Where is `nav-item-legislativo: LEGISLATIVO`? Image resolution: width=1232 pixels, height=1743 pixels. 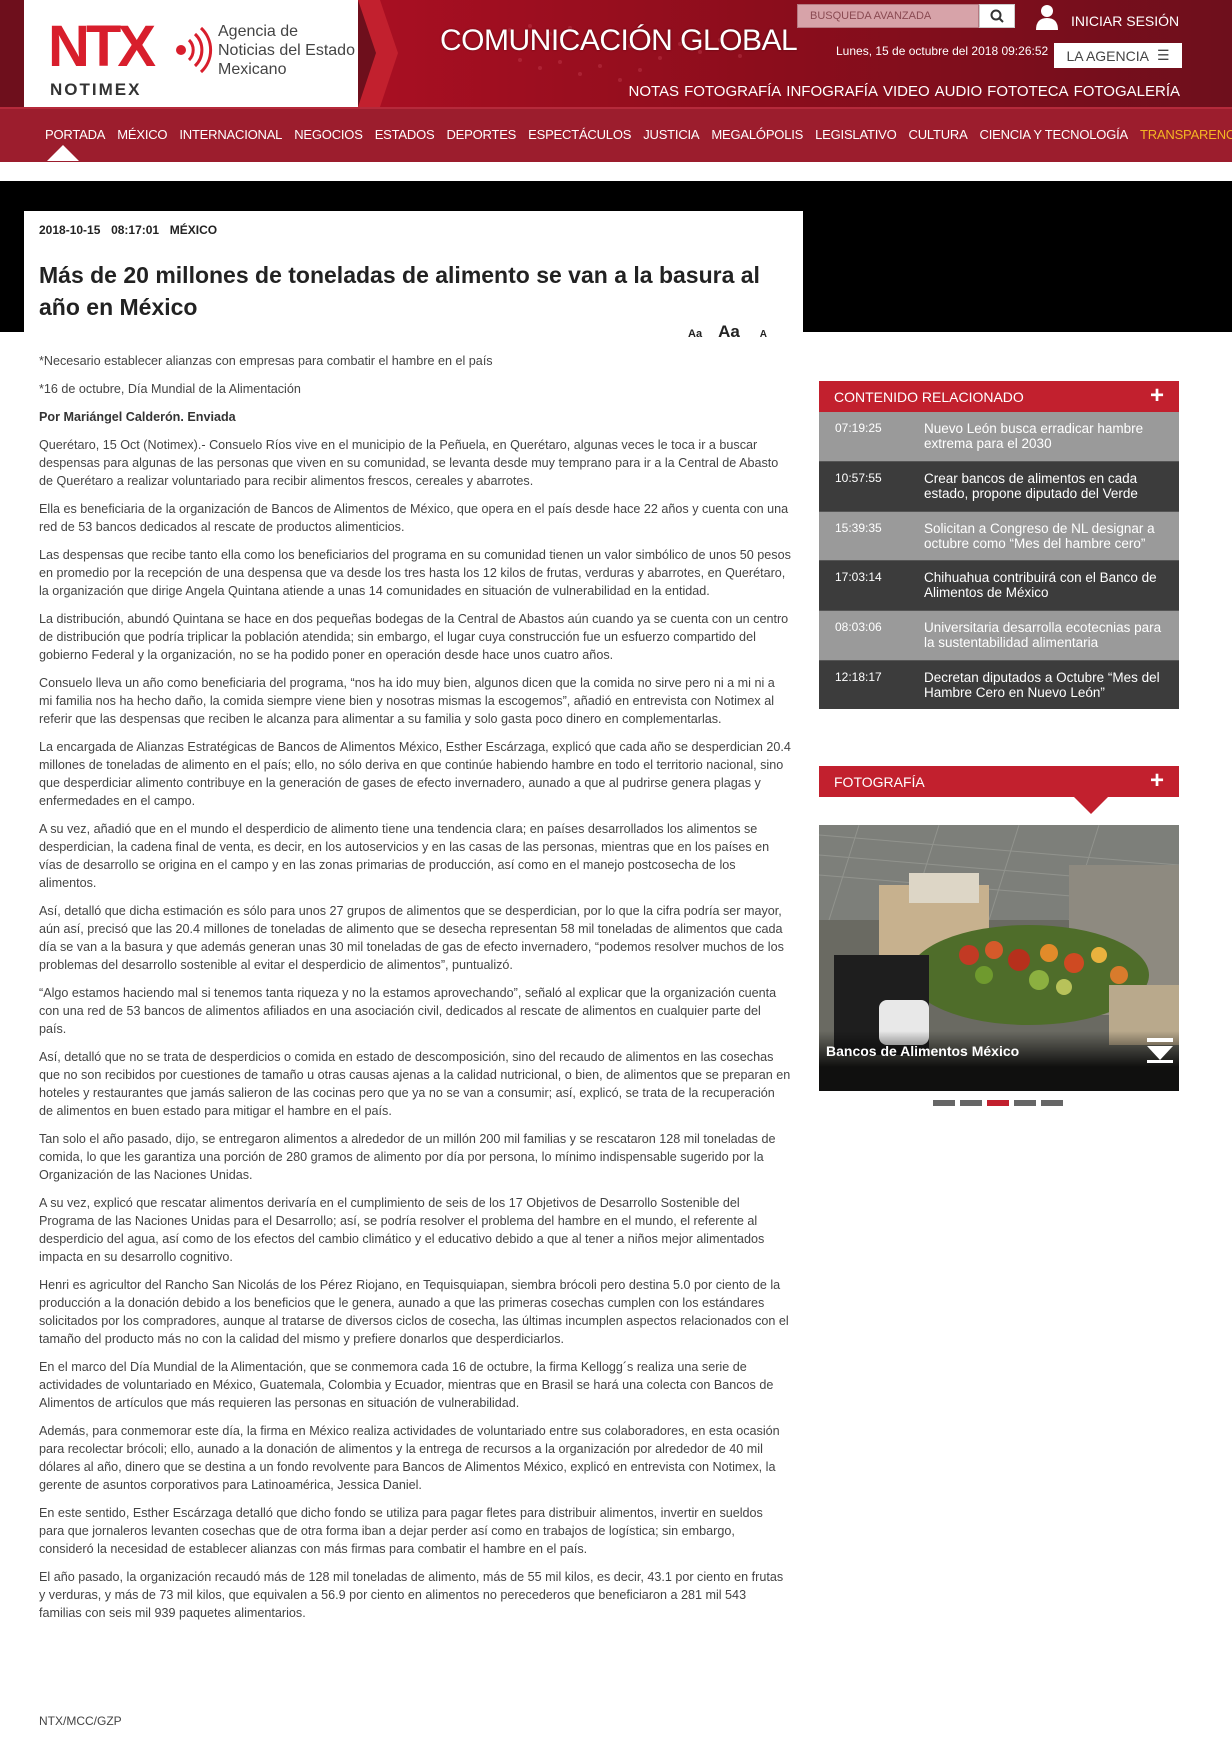 nav-item-legislativo: LEGISLATIVO is located at coordinates (855, 134).